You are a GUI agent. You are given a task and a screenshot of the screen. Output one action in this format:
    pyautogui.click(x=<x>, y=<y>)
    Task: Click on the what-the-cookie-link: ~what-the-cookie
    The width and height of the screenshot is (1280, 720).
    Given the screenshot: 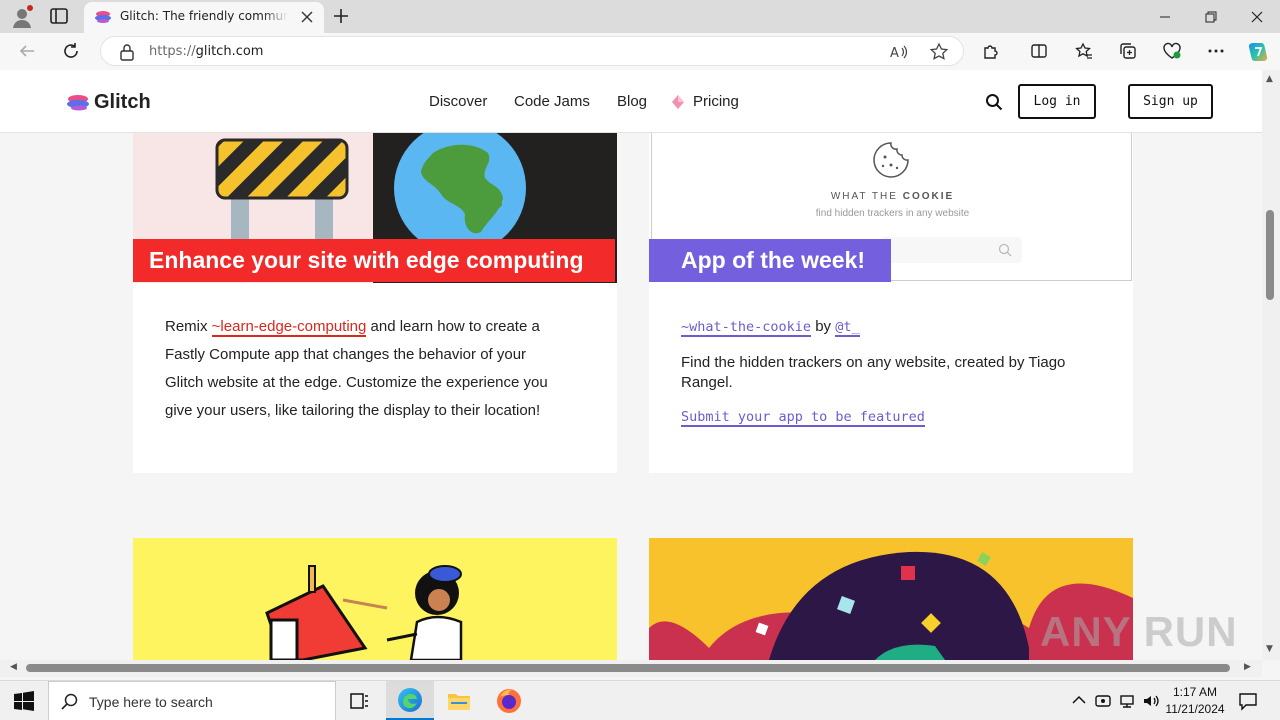 What is the action you would take?
    pyautogui.click(x=746, y=328)
    